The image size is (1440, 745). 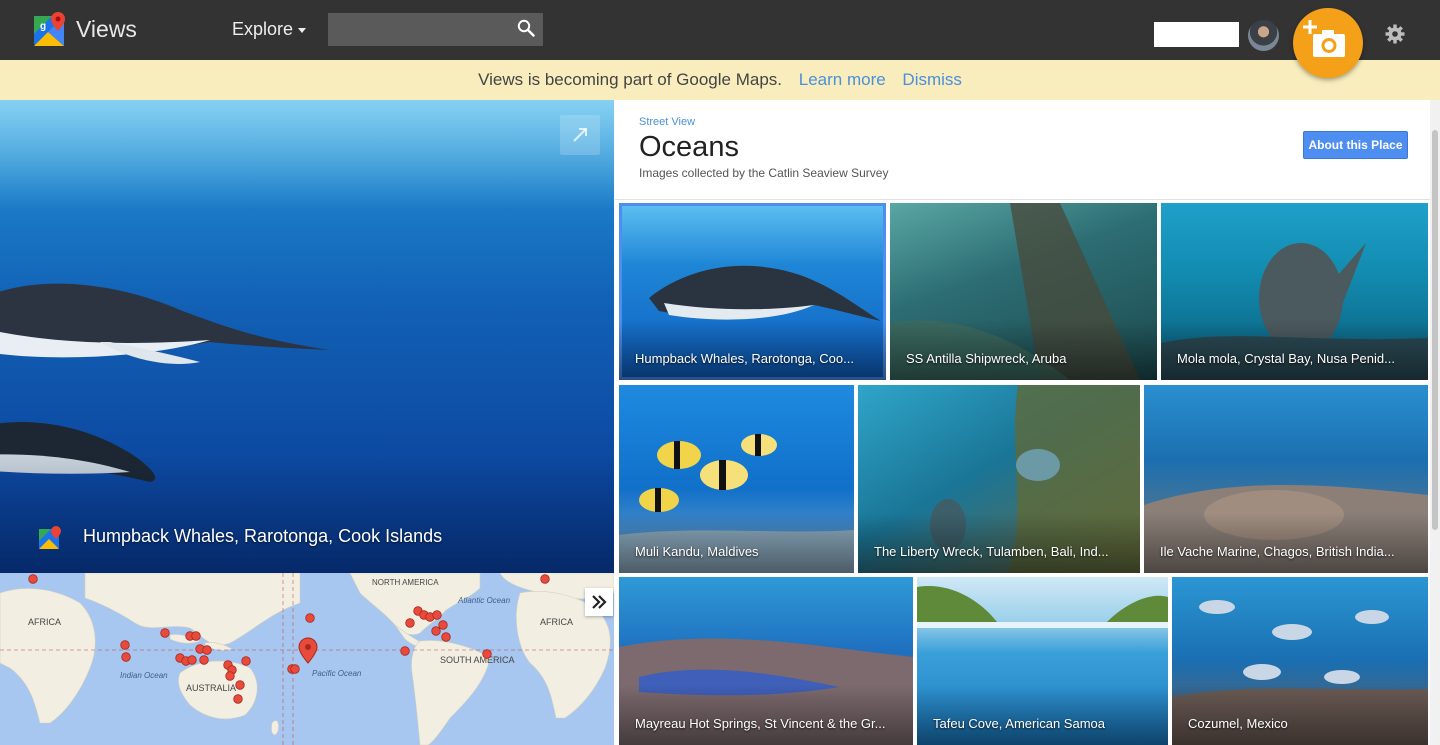 I want to click on scrollbar-thumb, so click(x=1435, y=330).